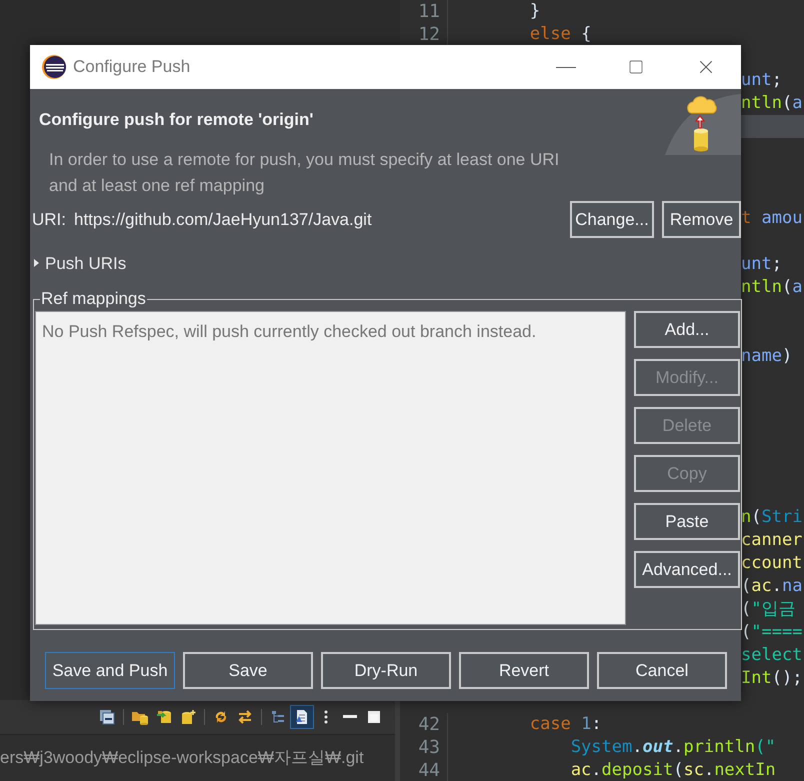  What do you see at coordinates (771, 563) in the screenshot?
I see `code-line: ccount` at bounding box center [771, 563].